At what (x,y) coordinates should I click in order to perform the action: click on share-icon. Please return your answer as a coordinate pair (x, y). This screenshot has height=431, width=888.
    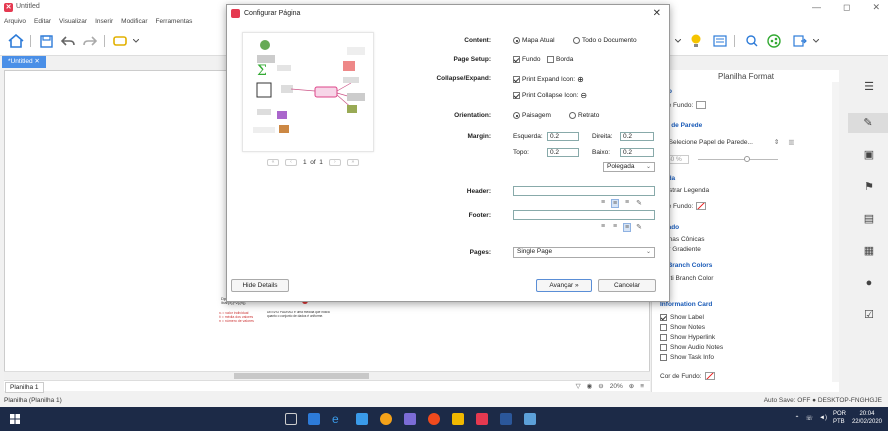
    Looking at the image, I should click on (774, 41).